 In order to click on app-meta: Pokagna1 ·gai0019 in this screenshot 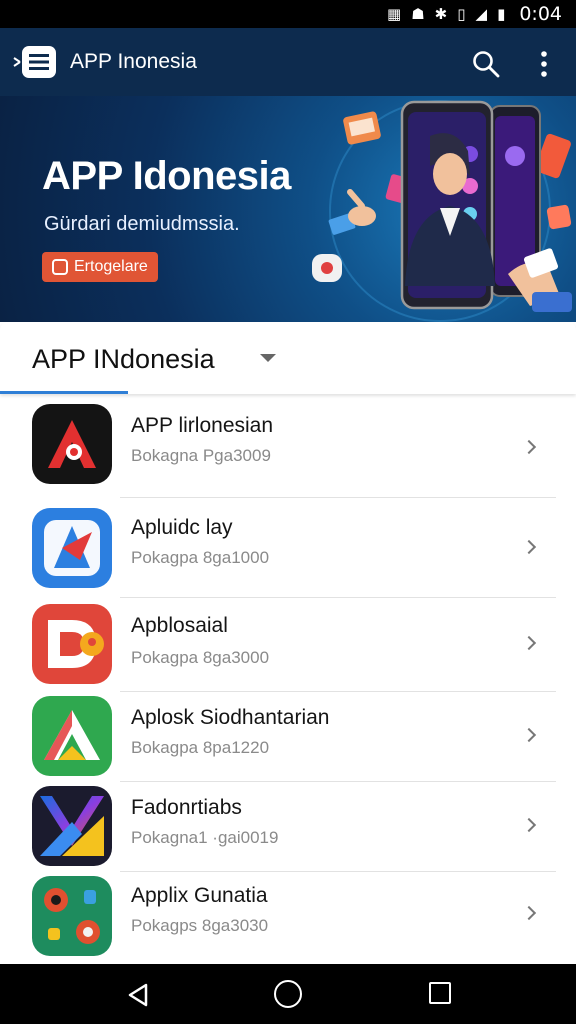, I will do `click(205, 837)`.